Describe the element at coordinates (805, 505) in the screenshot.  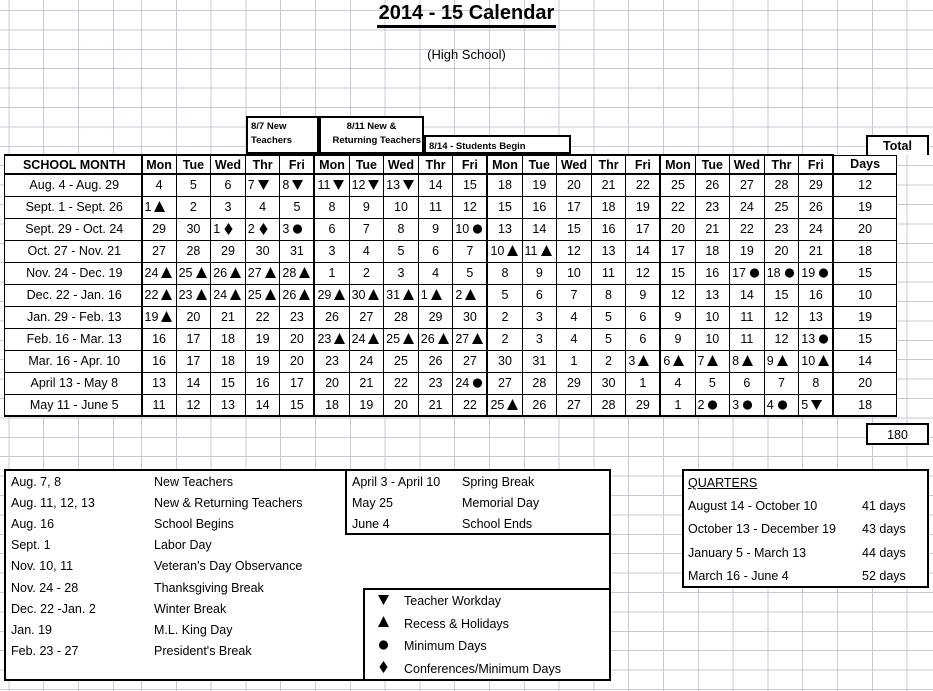
I see `quarter-row: August 14 - October 10 41 days` at that location.